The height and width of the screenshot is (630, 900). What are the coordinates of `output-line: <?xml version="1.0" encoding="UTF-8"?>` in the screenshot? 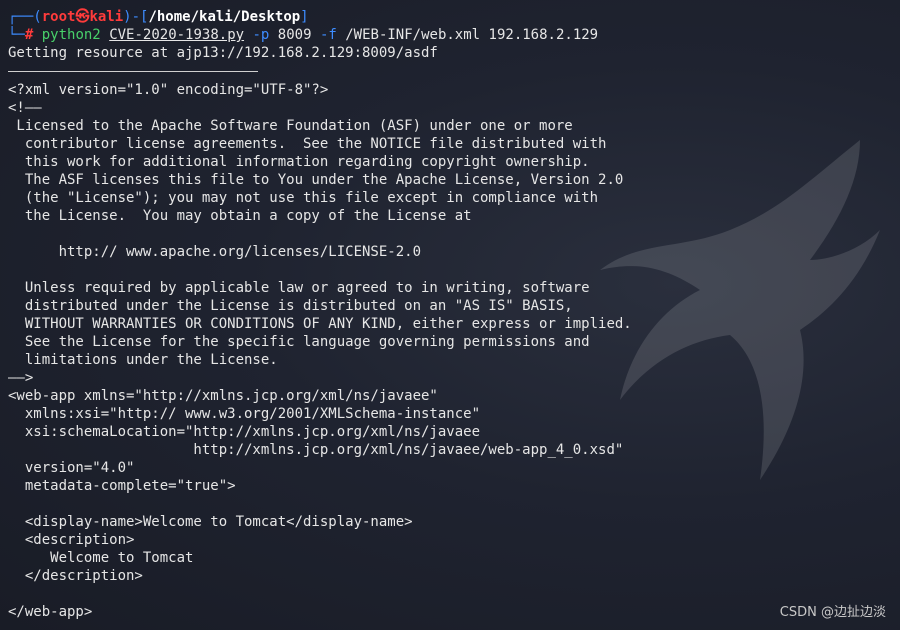 It's located at (168, 90).